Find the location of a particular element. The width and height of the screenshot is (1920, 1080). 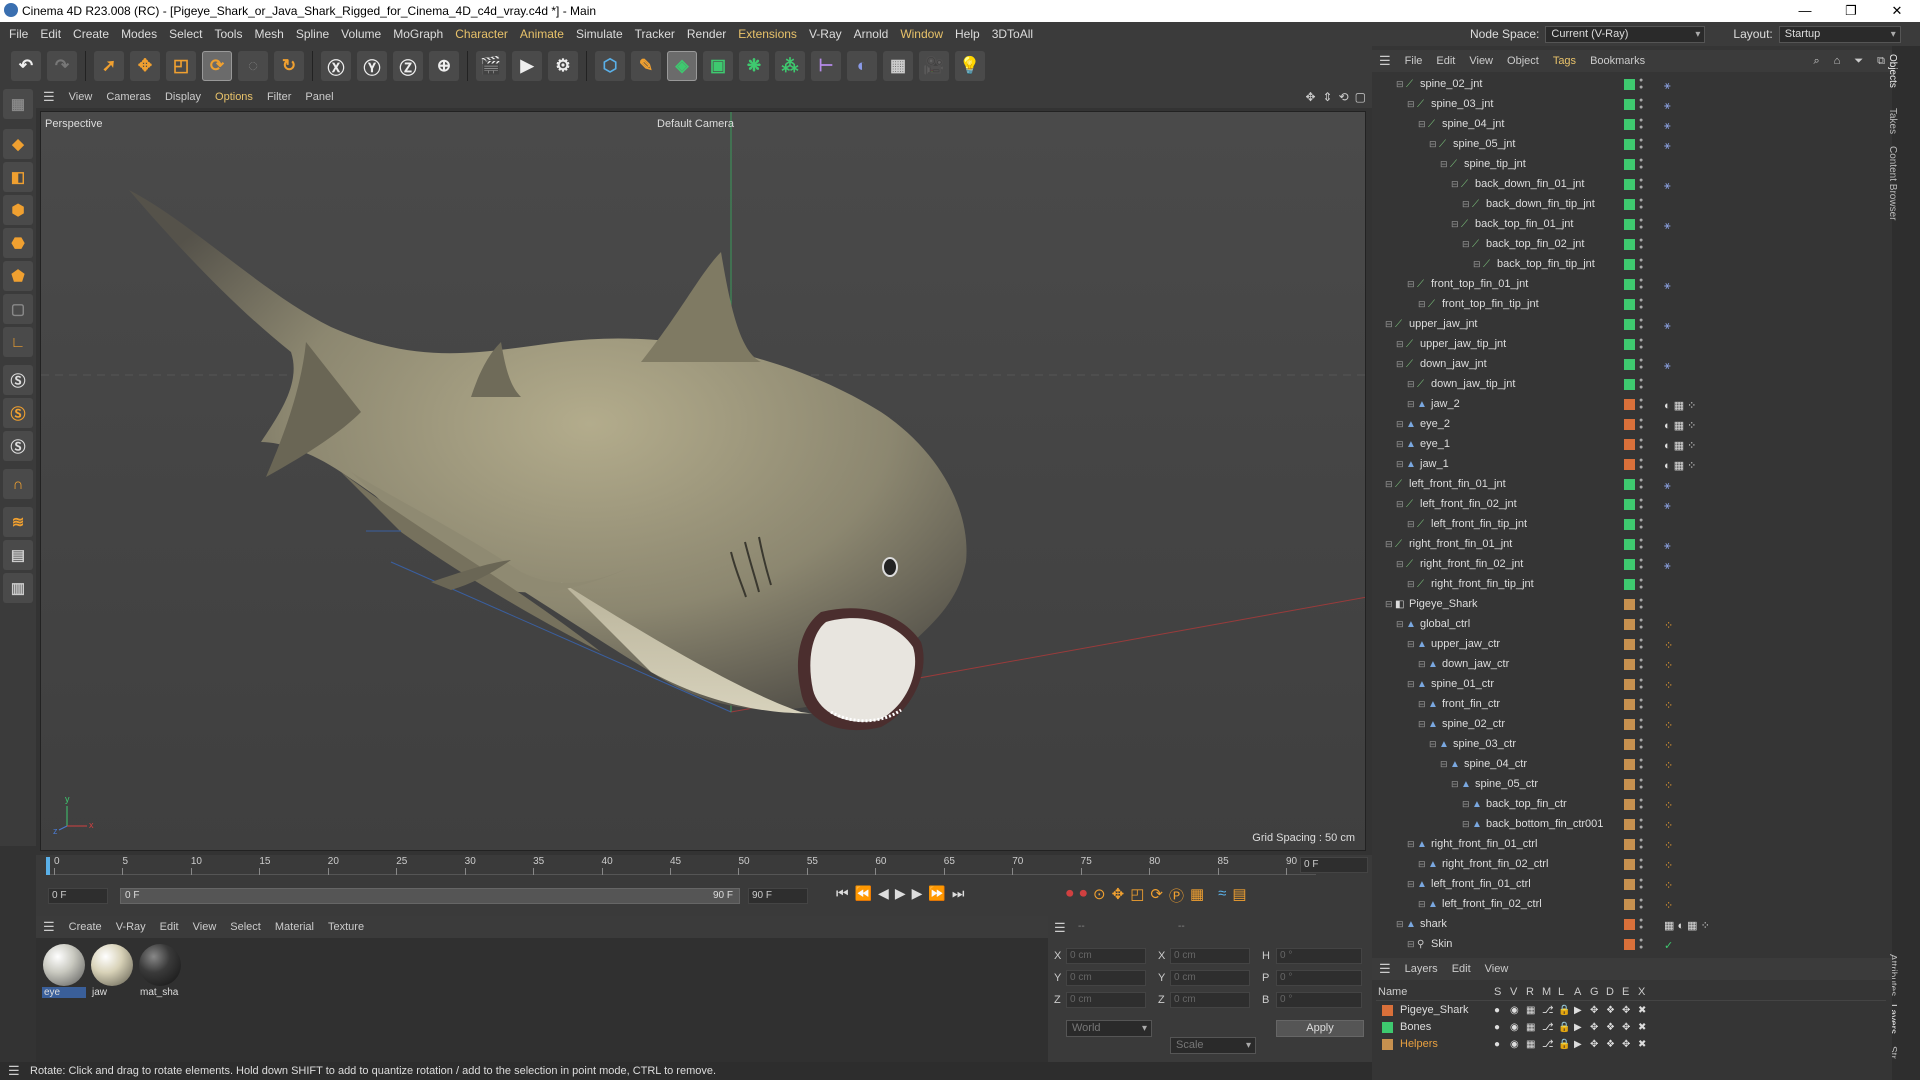

points-mode-icon: ⬢ is located at coordinates (18, 210).